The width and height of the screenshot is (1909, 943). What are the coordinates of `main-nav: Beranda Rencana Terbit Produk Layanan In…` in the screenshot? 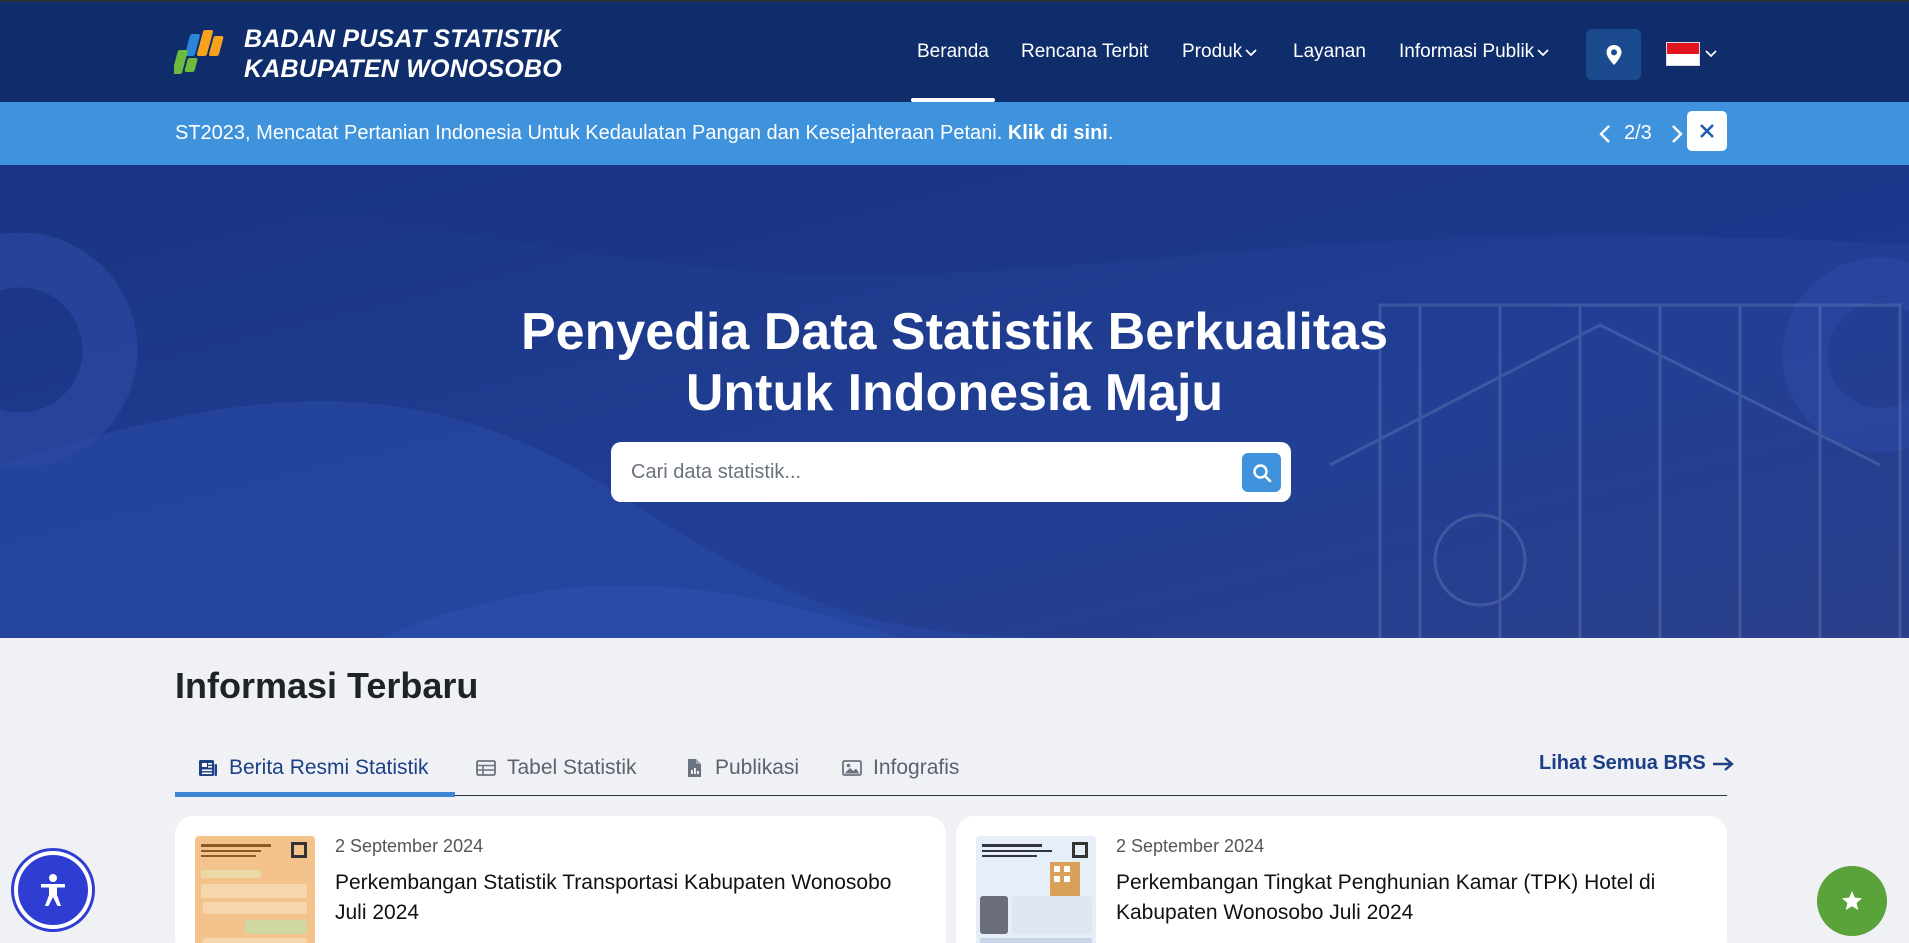 It's located at (954, 52).